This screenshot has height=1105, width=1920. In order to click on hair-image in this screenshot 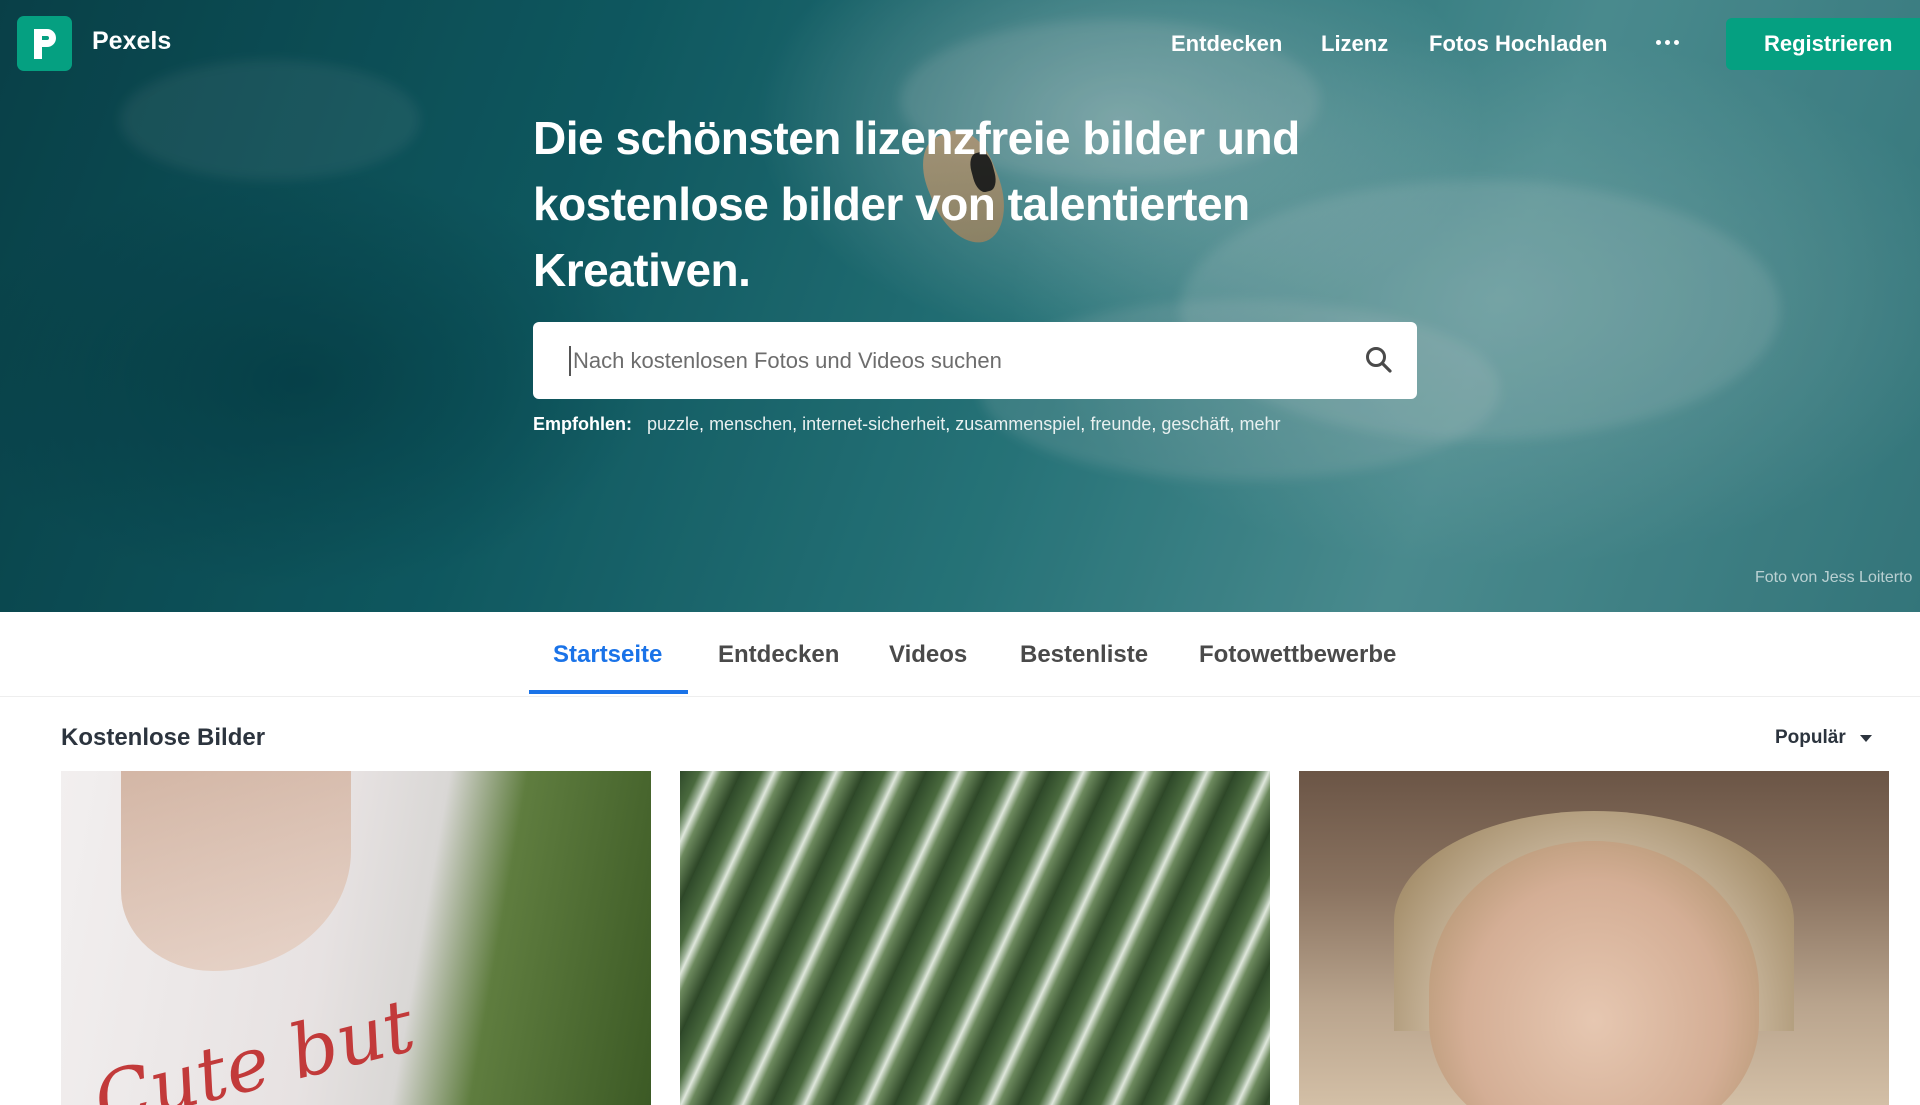, I will do `click(236, 871)`.